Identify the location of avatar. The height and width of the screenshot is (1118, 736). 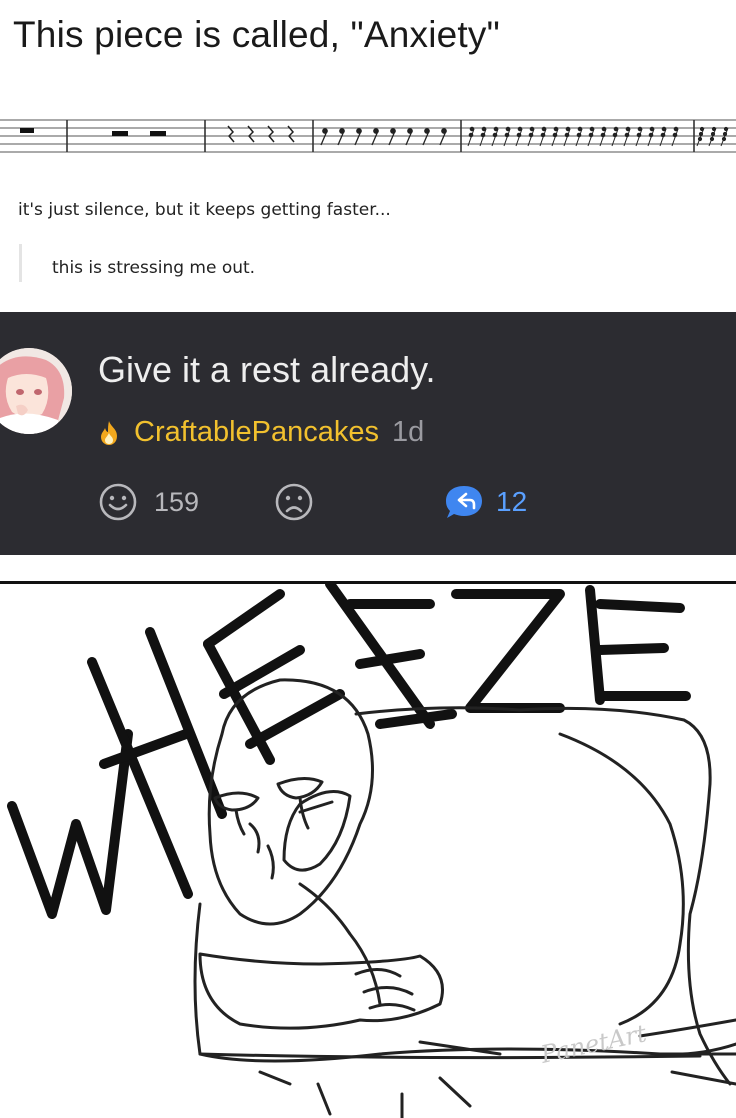
(36, 391).